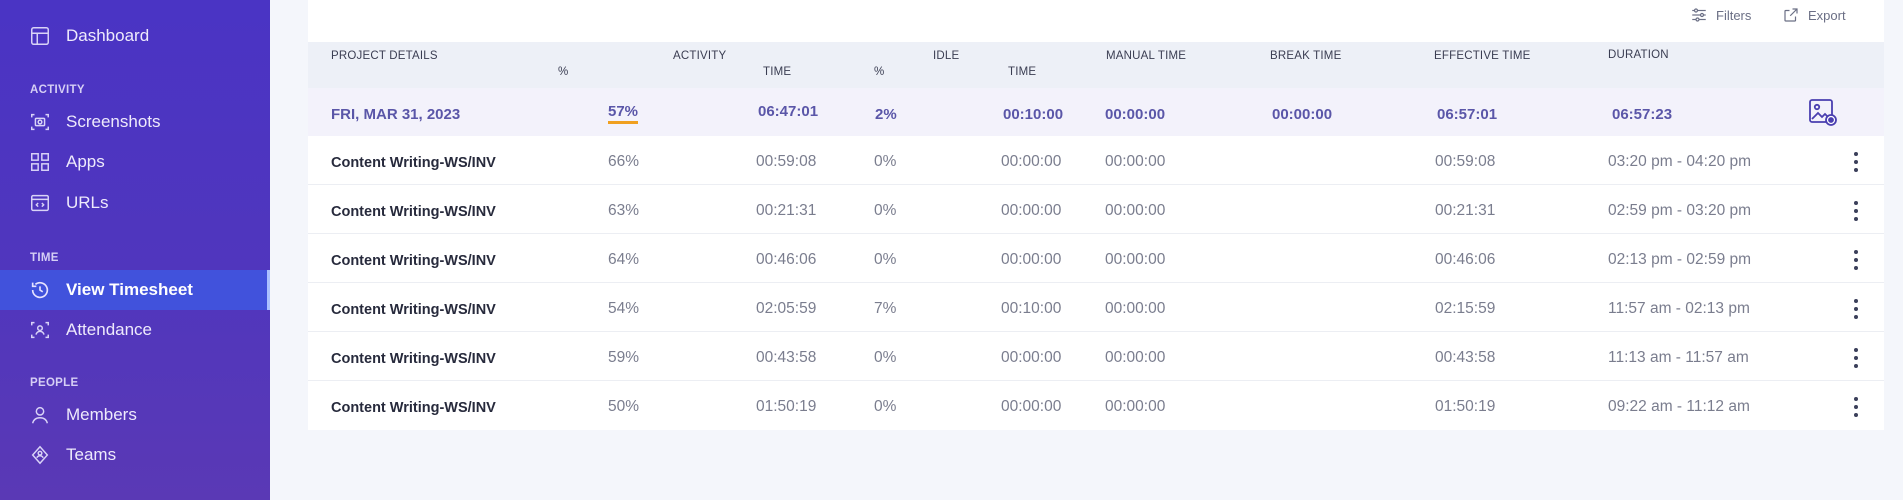  Describe the element at coordinates (624, 308) in the screenshot. I see `row-activity-pct: 54%` at that location.